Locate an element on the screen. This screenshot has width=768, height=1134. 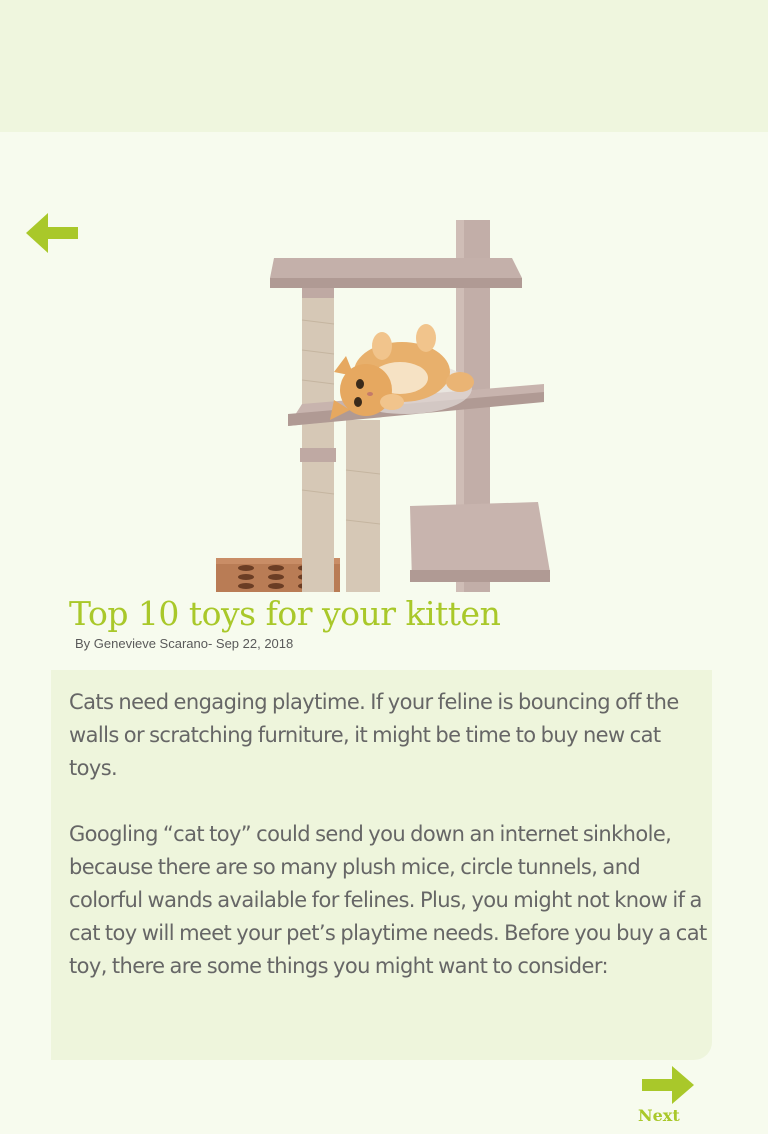
kitten is located at coordinates (402, 372).